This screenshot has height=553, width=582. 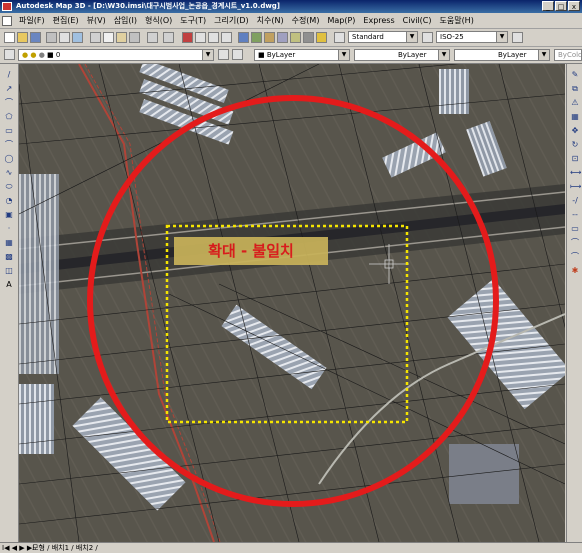 I want to click on paste-icon, so click(x=121, y=37).